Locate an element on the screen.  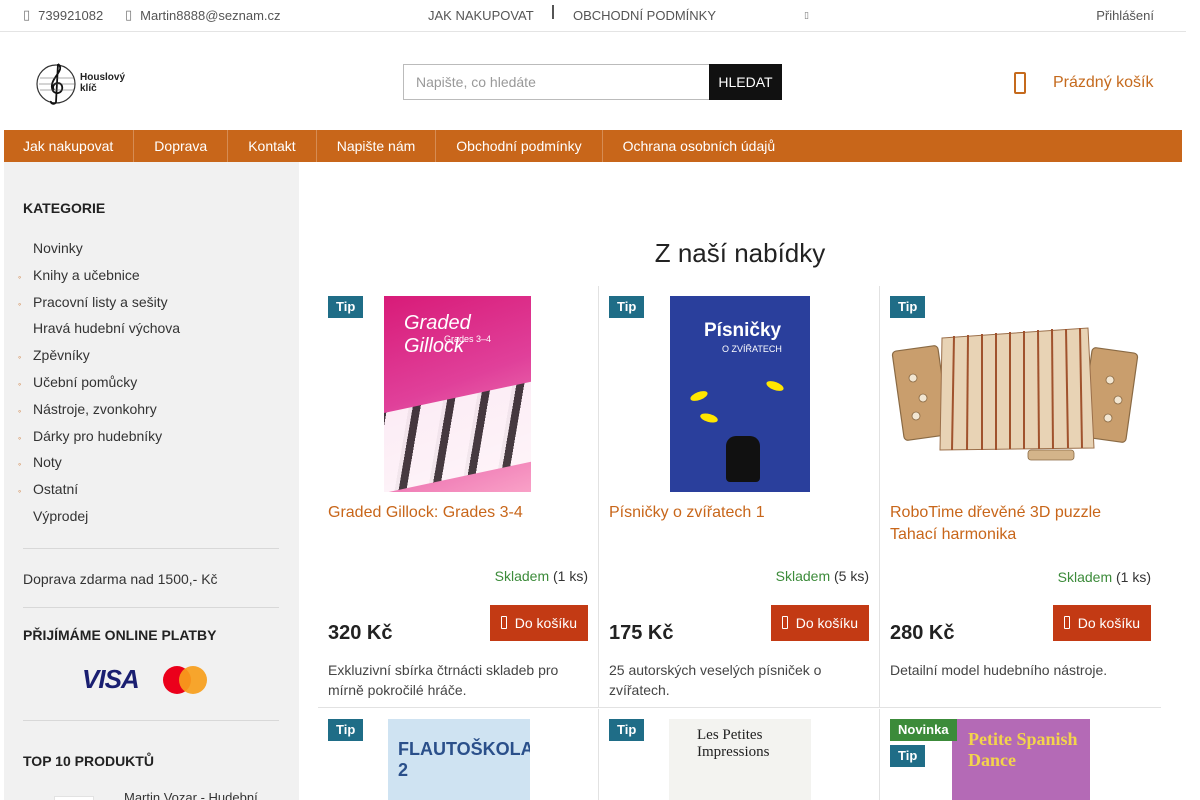
logo: Houslový klíč is located at coordinates (80, 83).